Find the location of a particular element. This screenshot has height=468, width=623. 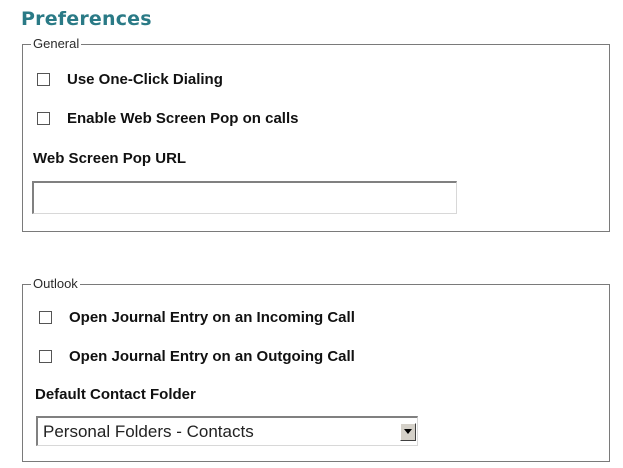

default-contact-folder-select: Personal Folders - Contacts is located at coordinates (227, 431).